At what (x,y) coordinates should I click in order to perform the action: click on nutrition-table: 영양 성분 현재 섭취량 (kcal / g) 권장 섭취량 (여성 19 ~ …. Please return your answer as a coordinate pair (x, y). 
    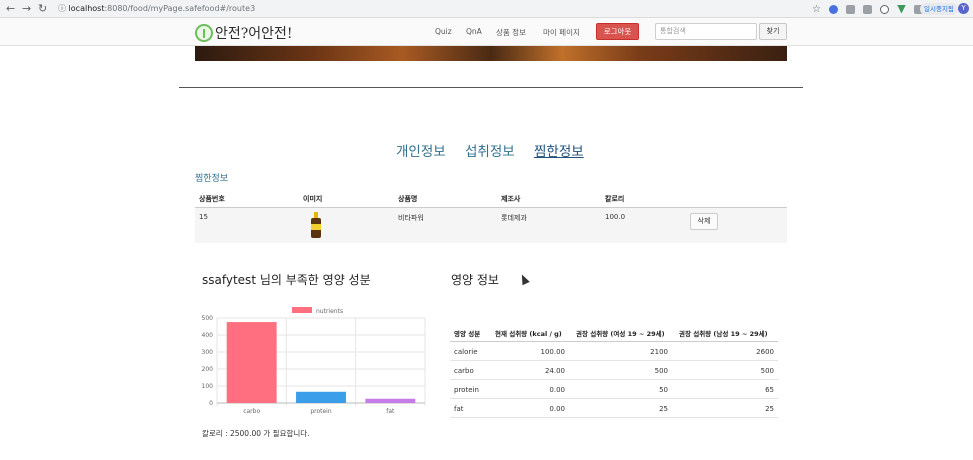
    Looking at the image, I should click on (614, 370).